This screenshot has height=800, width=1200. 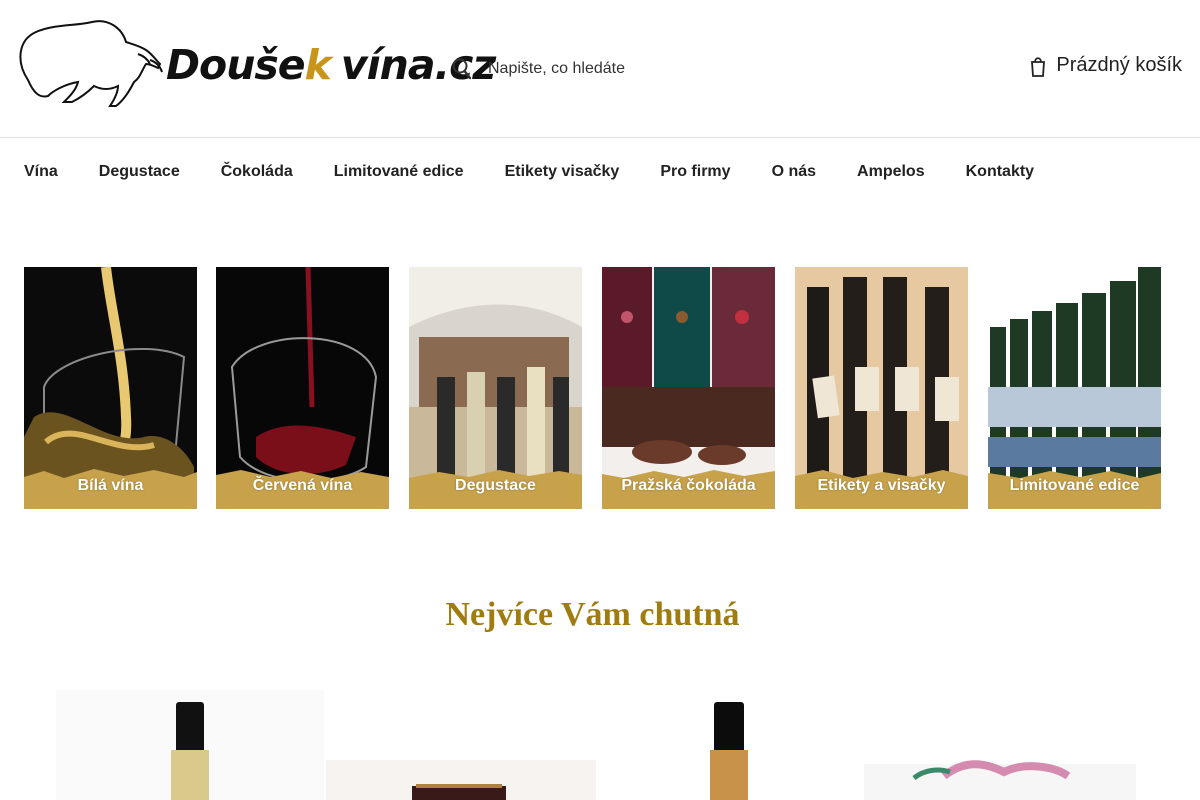 What do you see at coordinates (695, 172) in the screenshot?
I see `nav-item-pro-firmy: Pro firmy` at bounding box center [695, 172].